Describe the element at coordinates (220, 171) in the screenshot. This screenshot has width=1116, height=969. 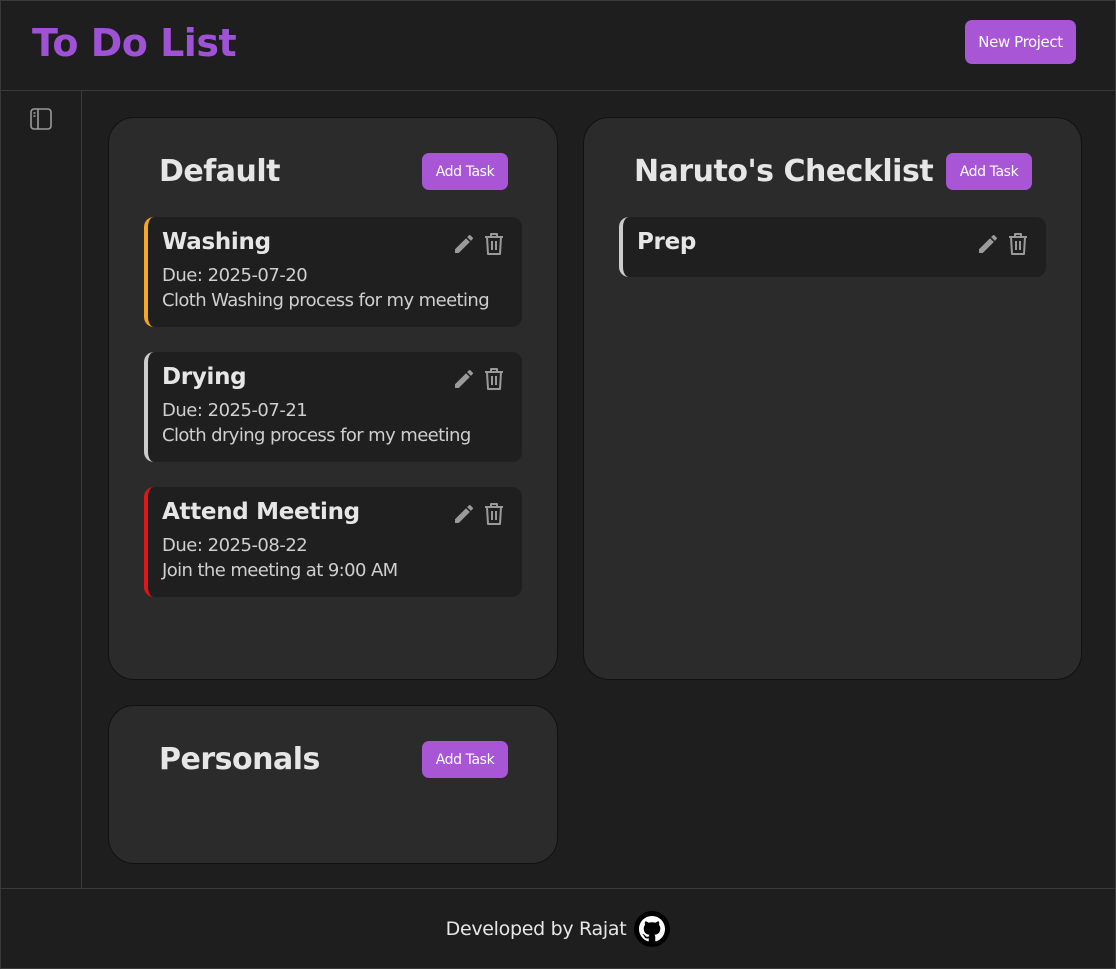
I see `project-title: Default` at that location.